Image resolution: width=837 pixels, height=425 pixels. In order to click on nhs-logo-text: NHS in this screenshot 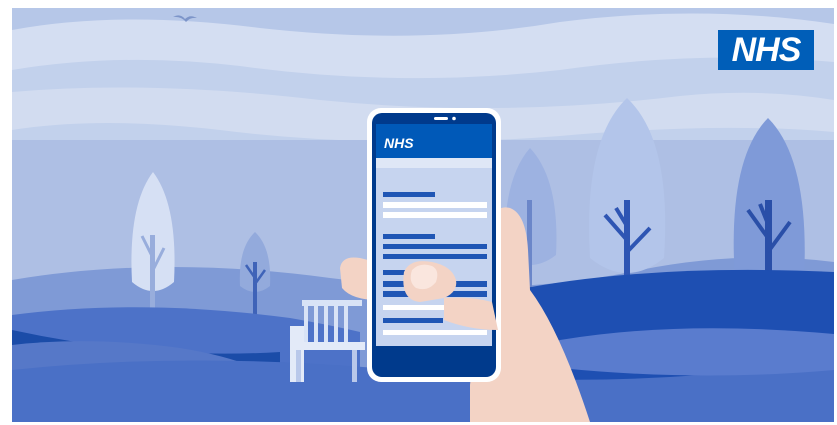, I will do `click(766, 50)`.